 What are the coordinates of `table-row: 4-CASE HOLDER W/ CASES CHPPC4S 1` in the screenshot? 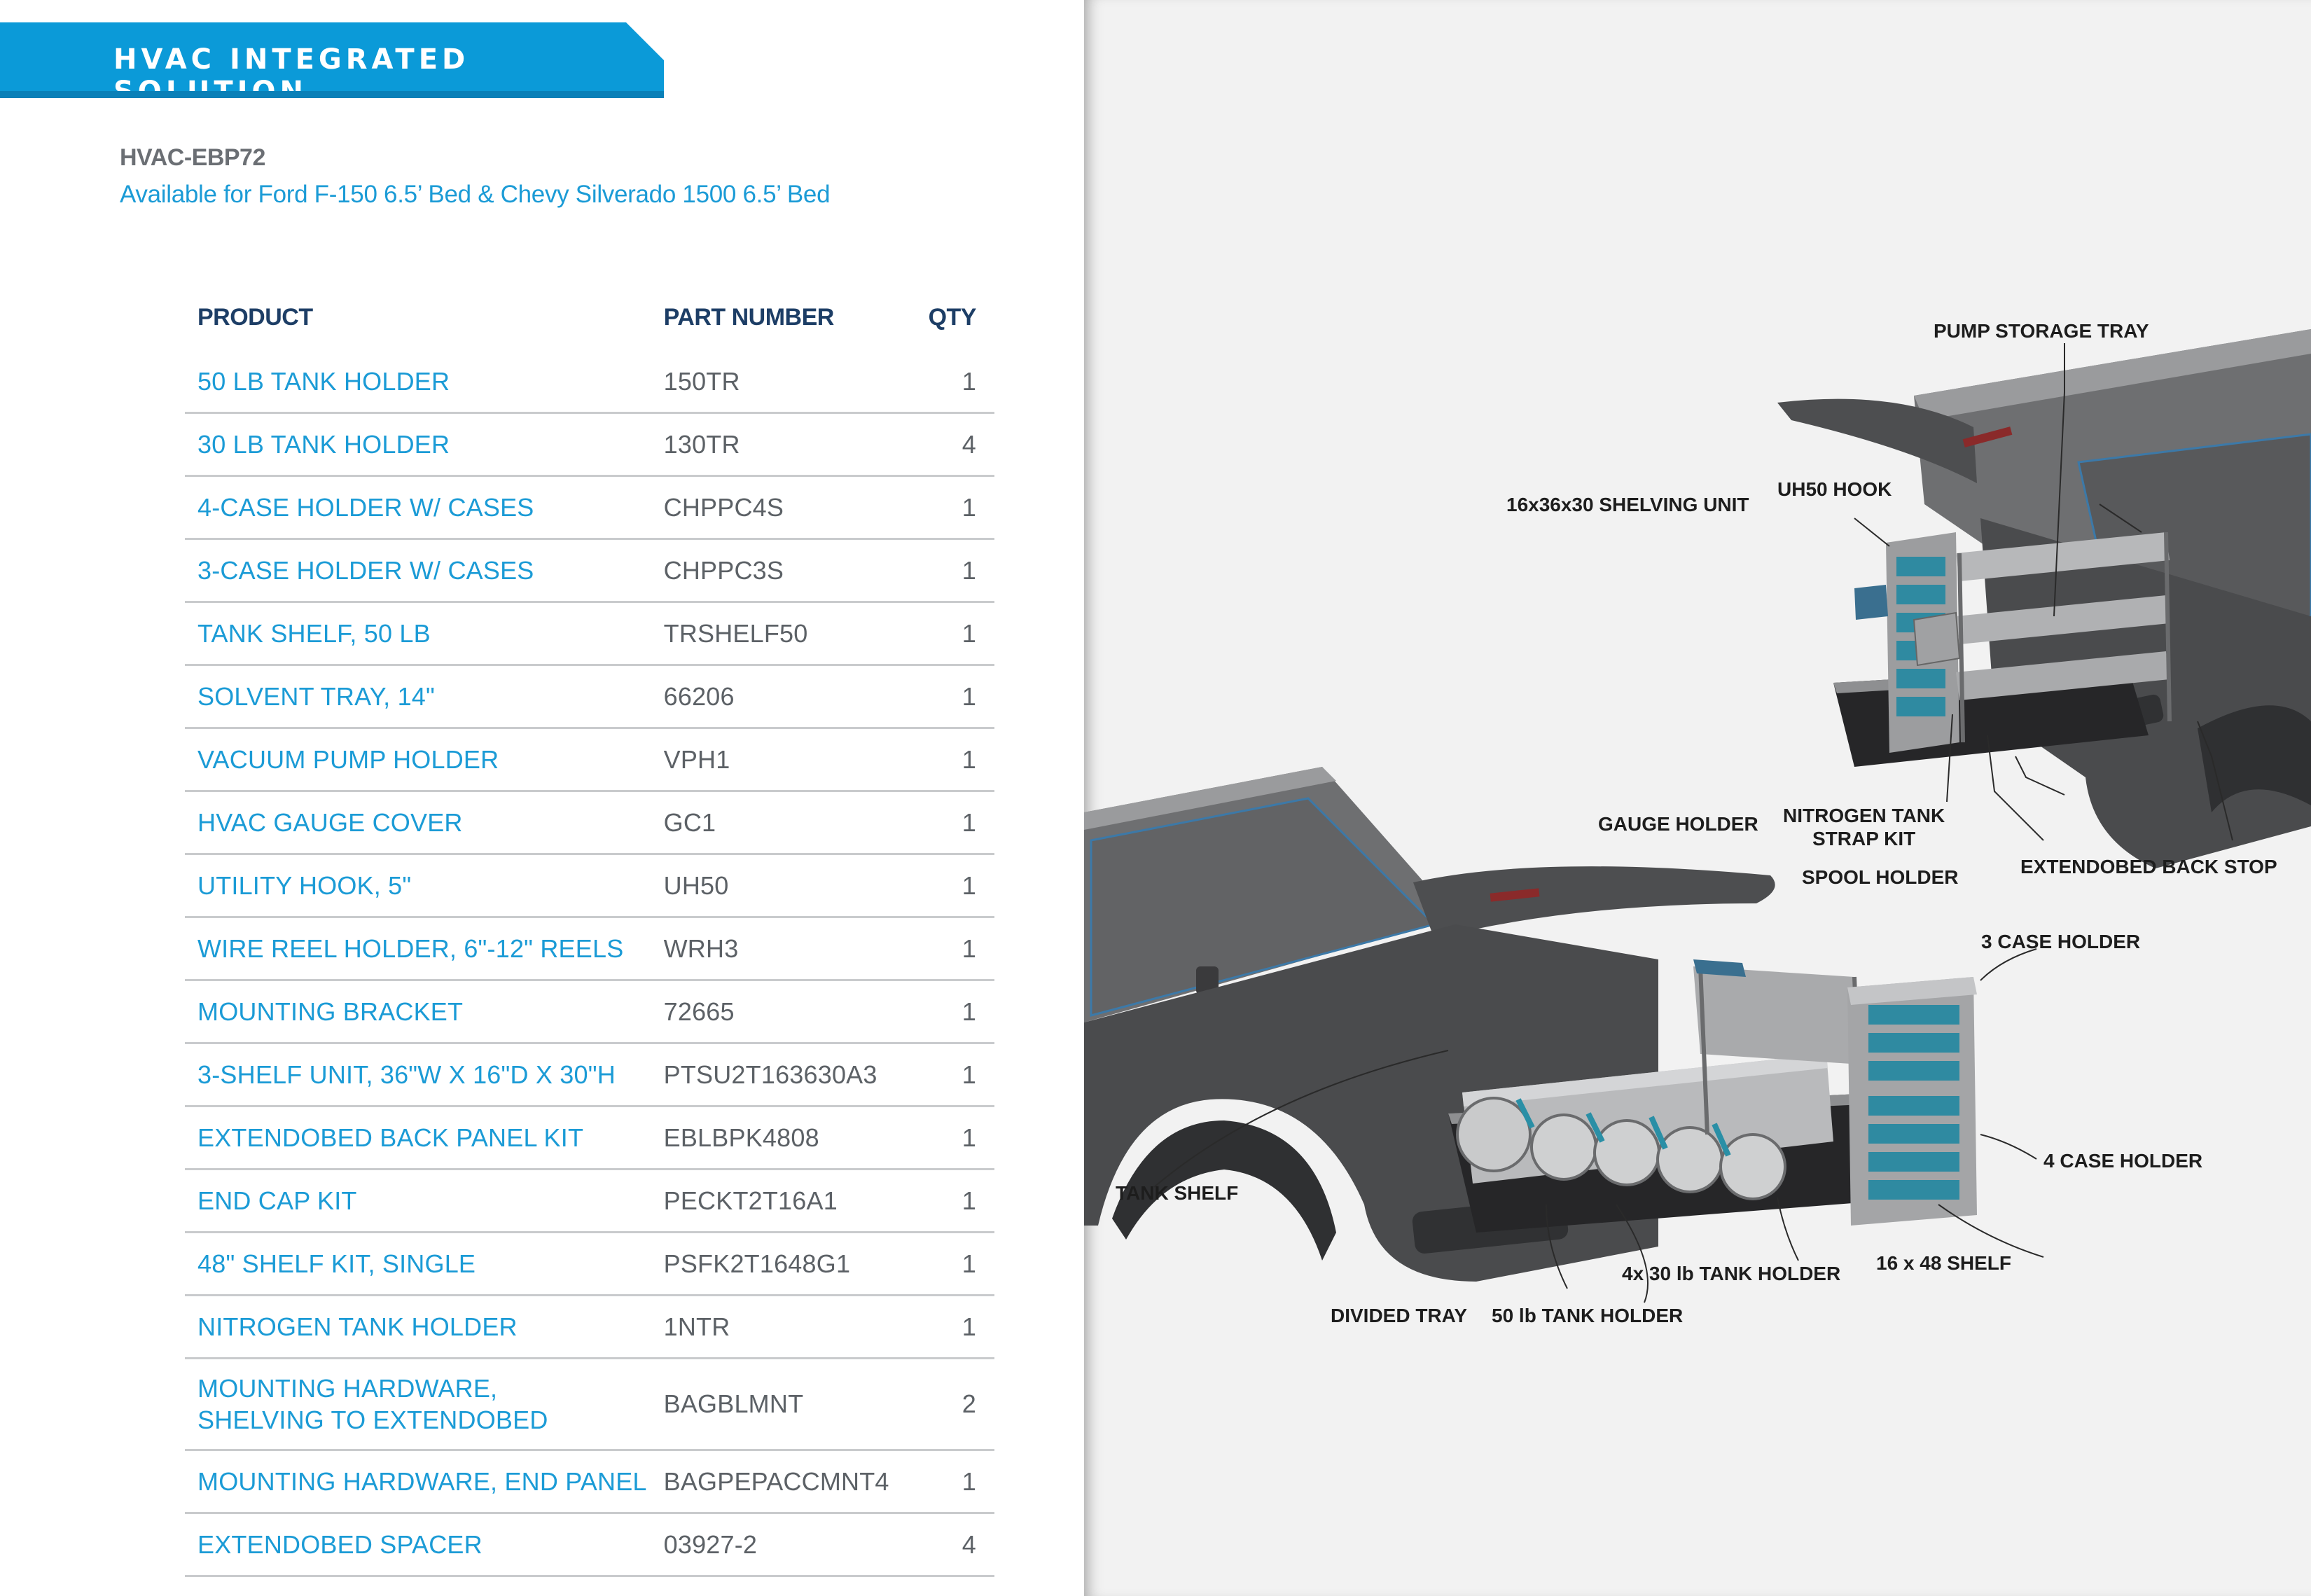 It's located at (589, 508).